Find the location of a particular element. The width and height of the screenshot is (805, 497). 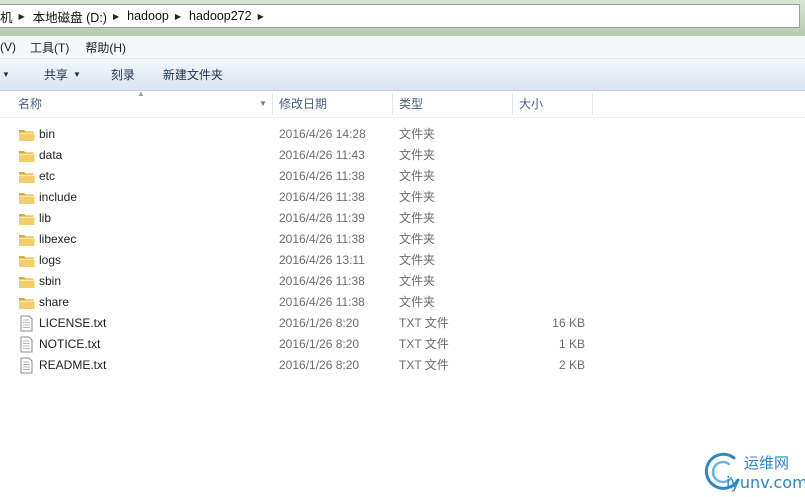

share-label: 共享 is located at coordinates (55, 75).